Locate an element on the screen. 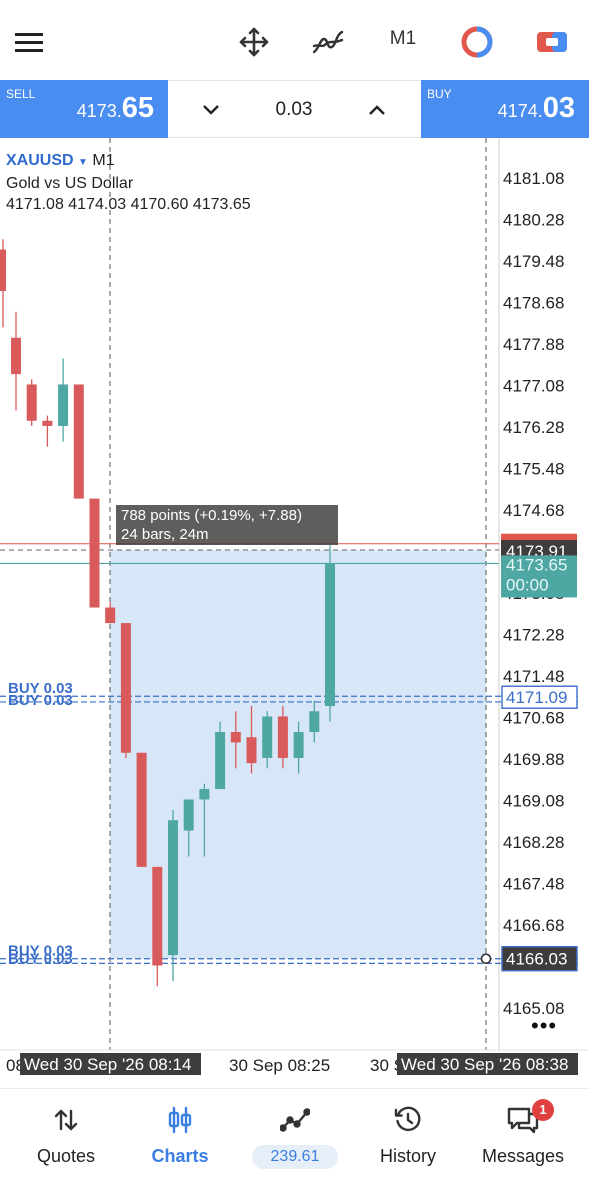  price-tick-label: 4177.08 is located at coordinates (533, 386).